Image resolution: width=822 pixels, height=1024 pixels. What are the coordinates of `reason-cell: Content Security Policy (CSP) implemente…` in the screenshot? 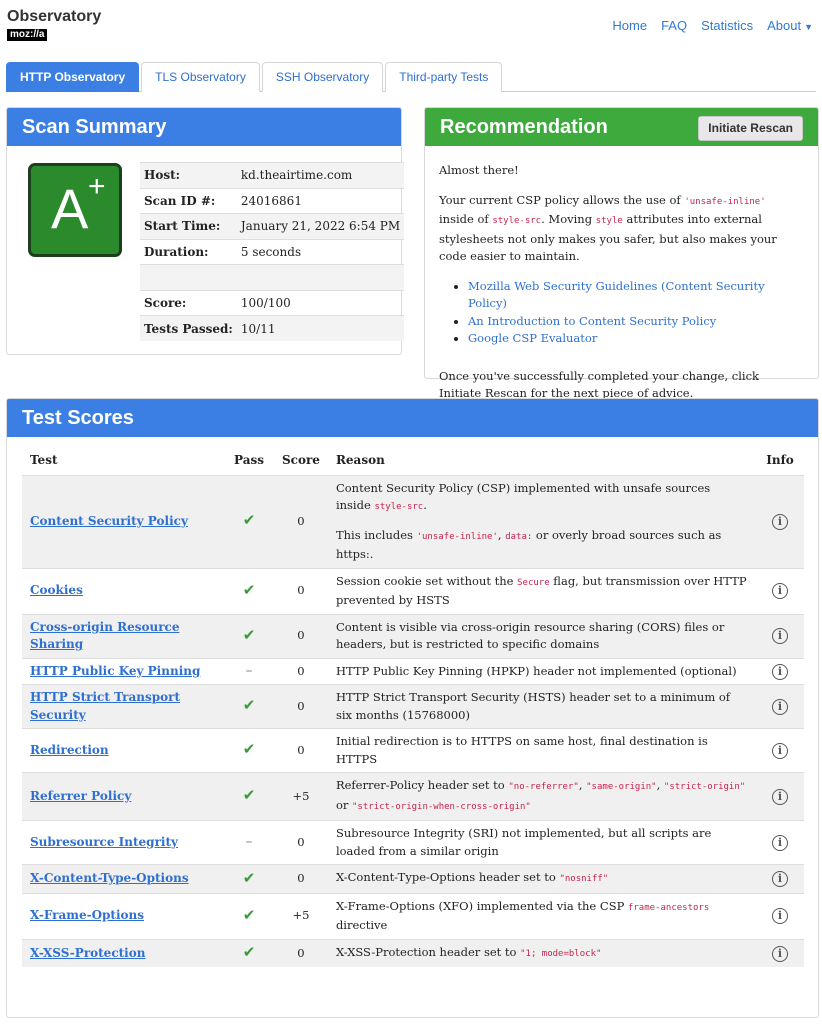 It's located at (541, 521).